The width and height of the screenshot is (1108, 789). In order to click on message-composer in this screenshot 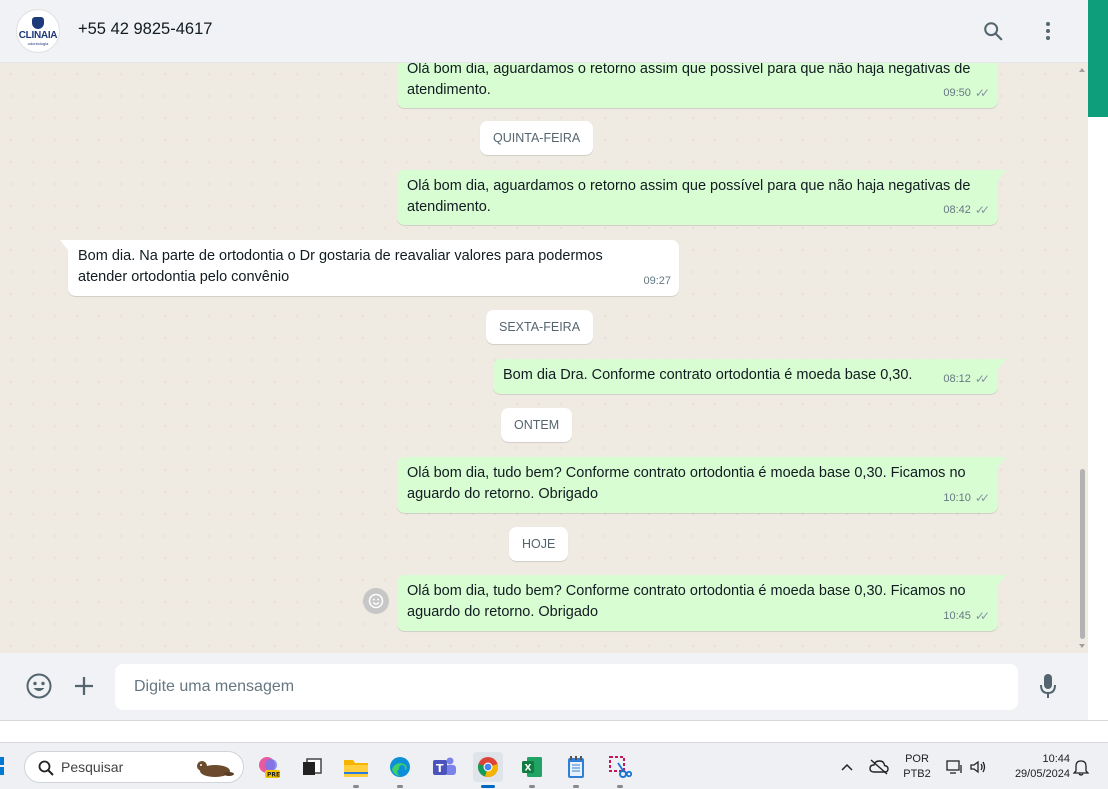, I will do `click(544, 686)`.